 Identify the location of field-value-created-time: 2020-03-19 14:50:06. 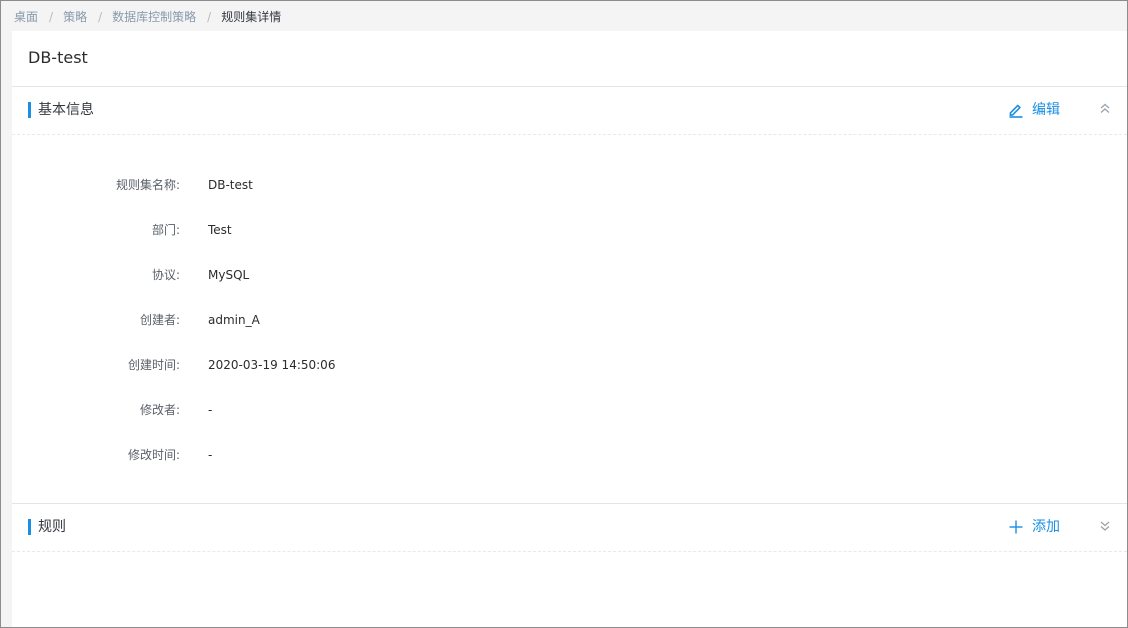
(272, 365).